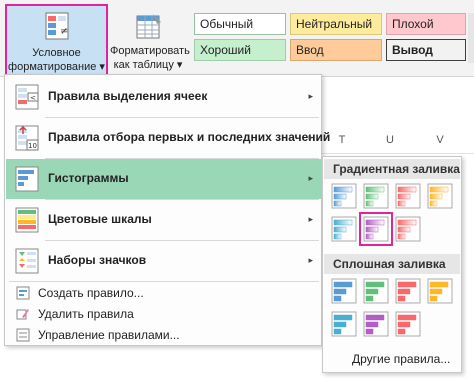  What do you see at coordinates (440, 143) in the screenshot?
I see `column-header-v: V` at bounding box center [440, 143].